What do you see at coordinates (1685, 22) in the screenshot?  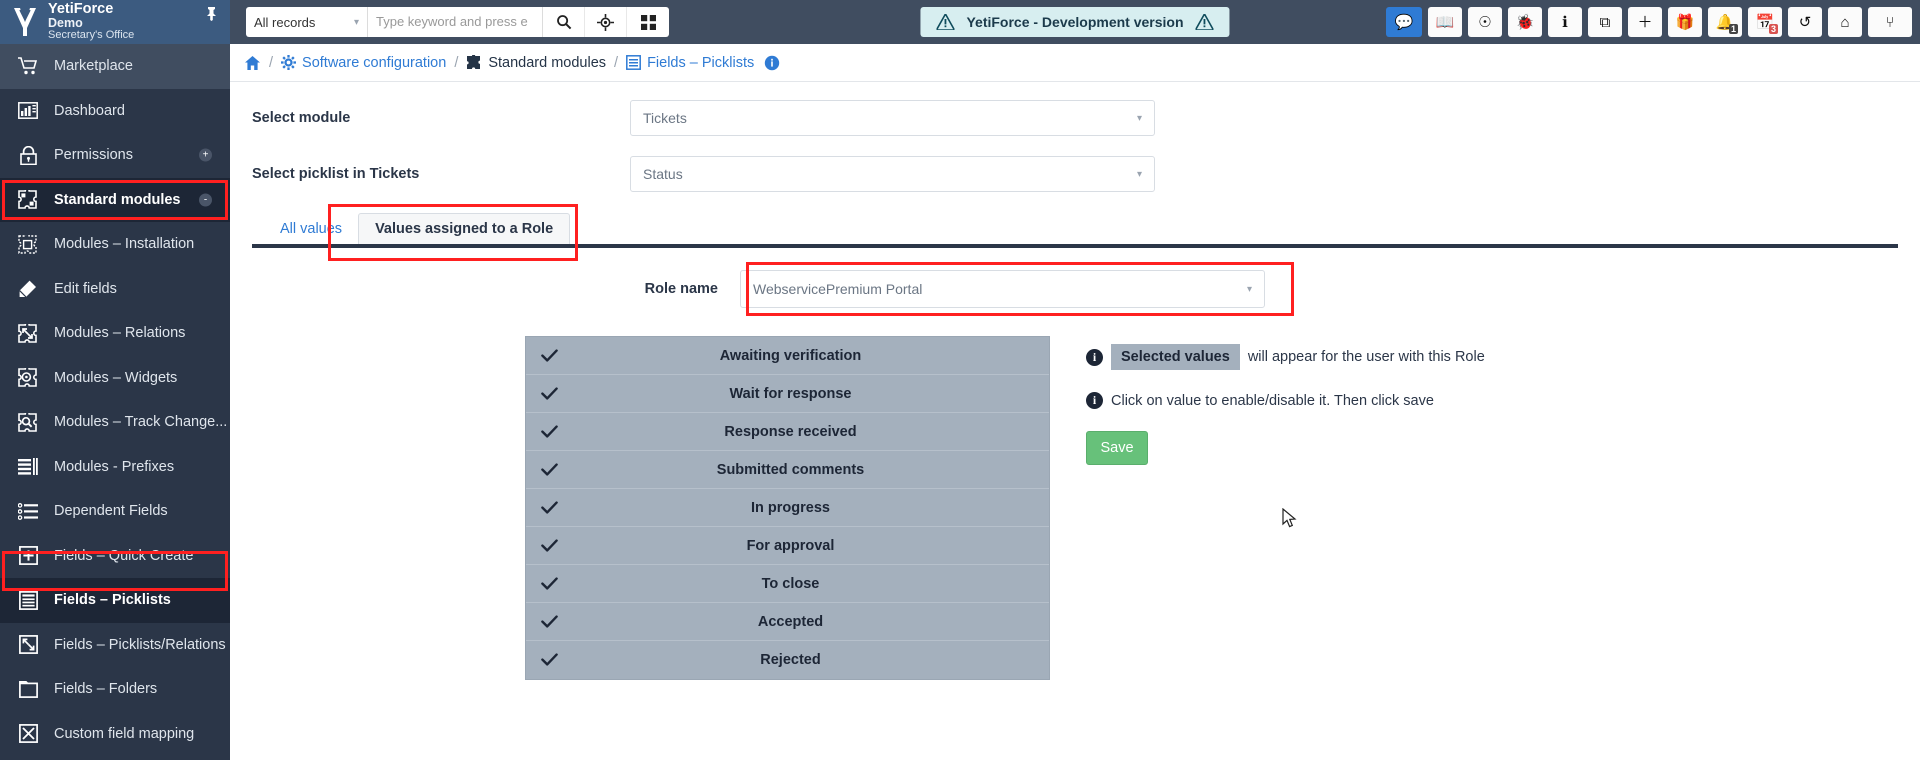 I see `gift-icon: 🎁` at bounding box center [1685, 22].